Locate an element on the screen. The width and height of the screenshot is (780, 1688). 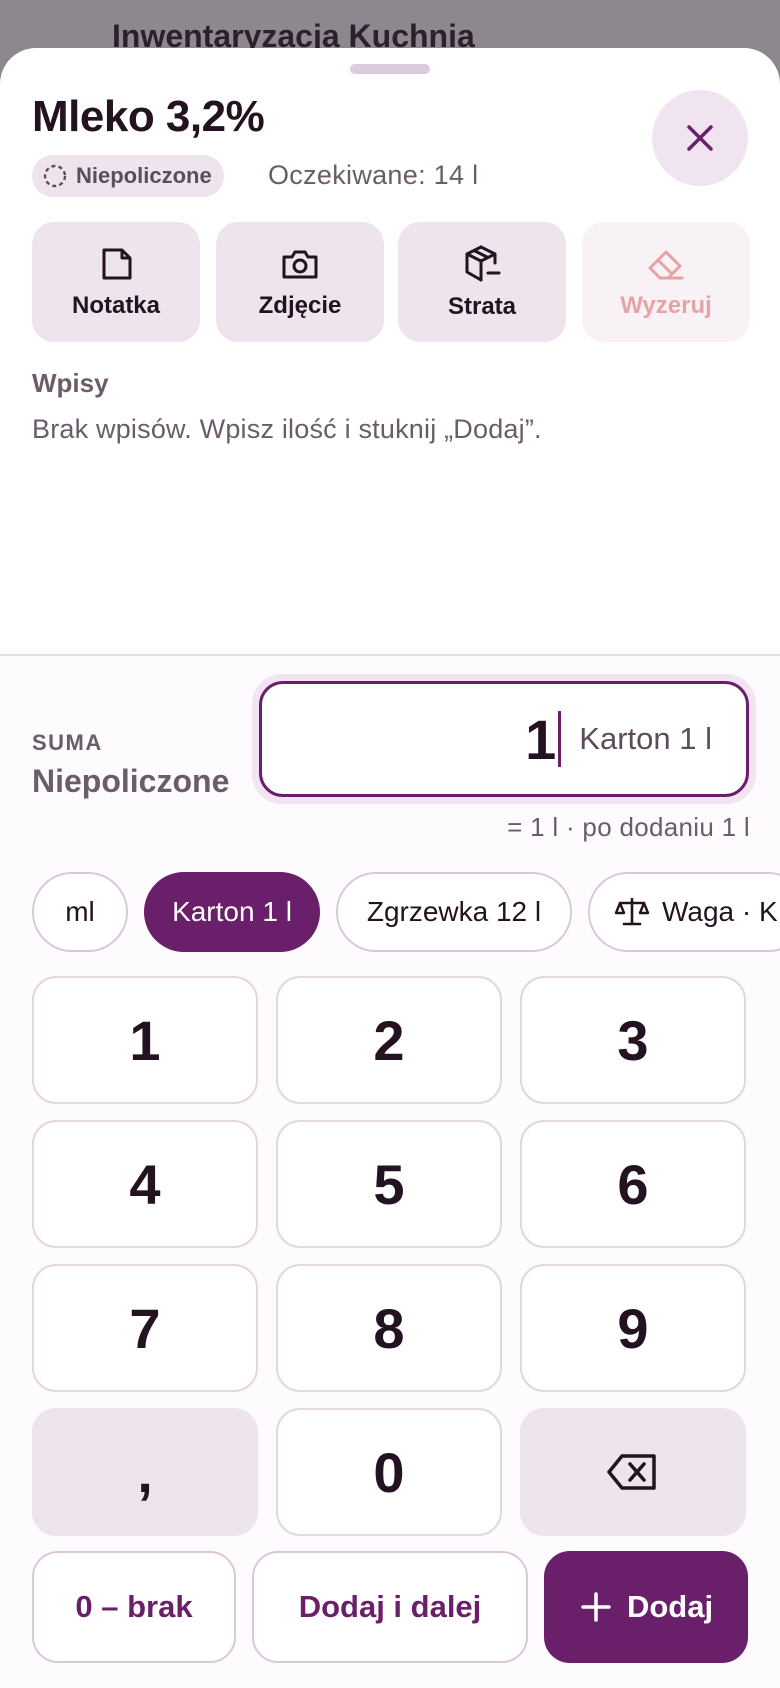
quantity-unit: Karton 1 l is located at coordinates (645, 738).